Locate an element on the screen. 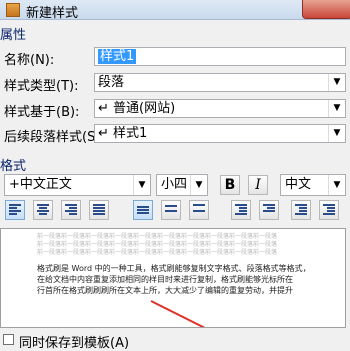  align-left-icon is located at coordinates (15, 210).